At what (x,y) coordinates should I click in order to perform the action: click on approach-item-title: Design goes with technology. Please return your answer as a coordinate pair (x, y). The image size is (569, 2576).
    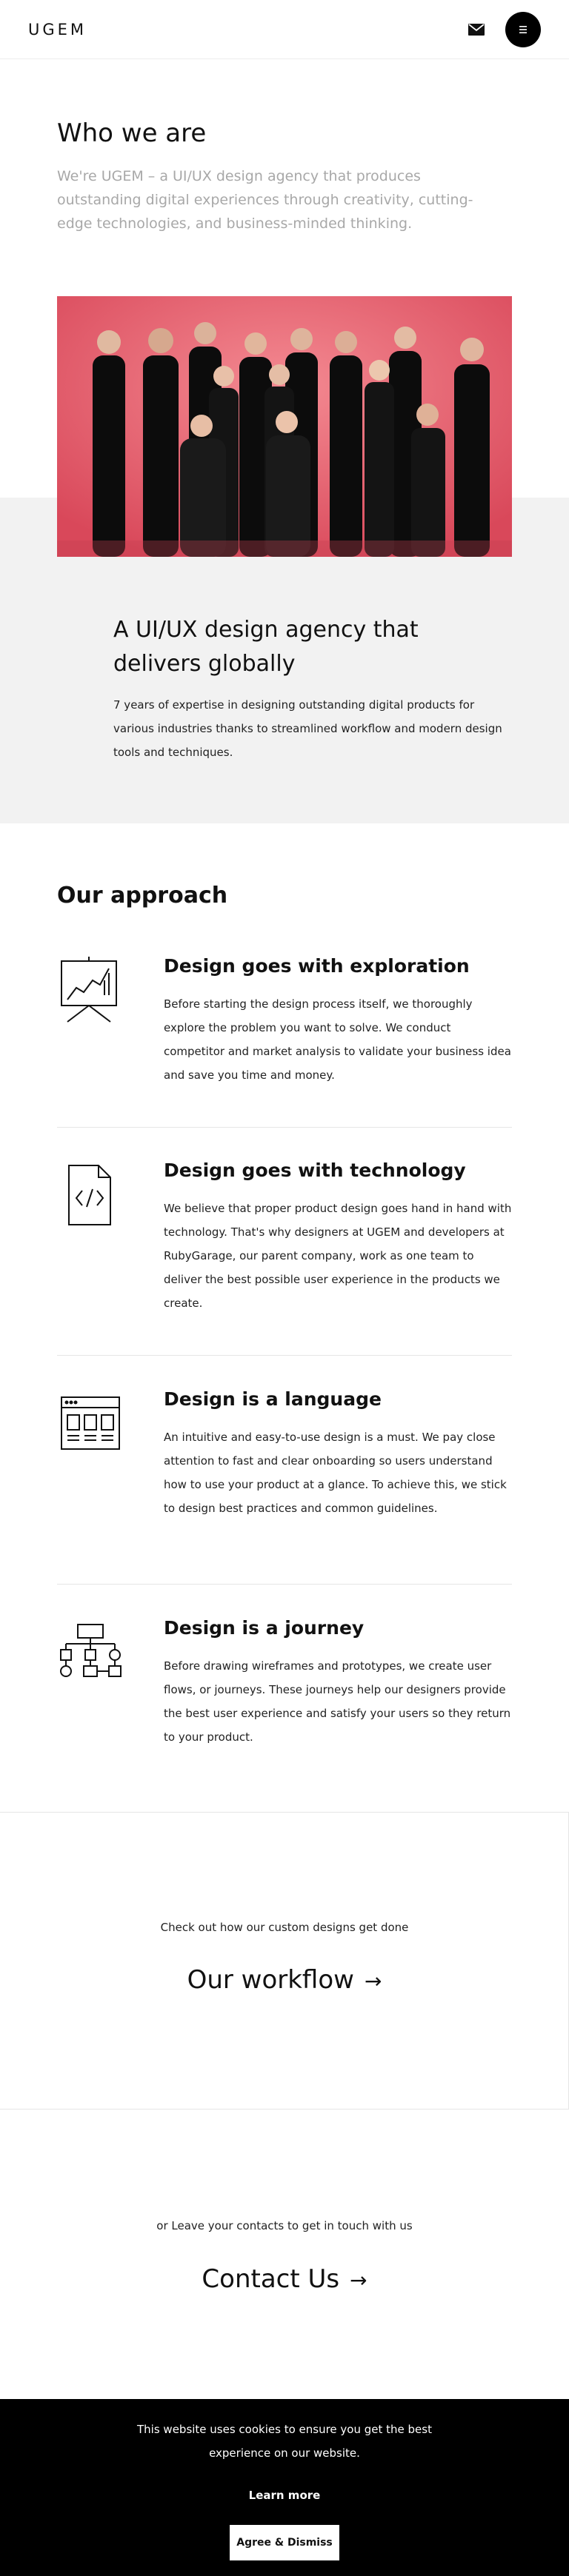
    Looking at the image, I should click on (315, 1170).